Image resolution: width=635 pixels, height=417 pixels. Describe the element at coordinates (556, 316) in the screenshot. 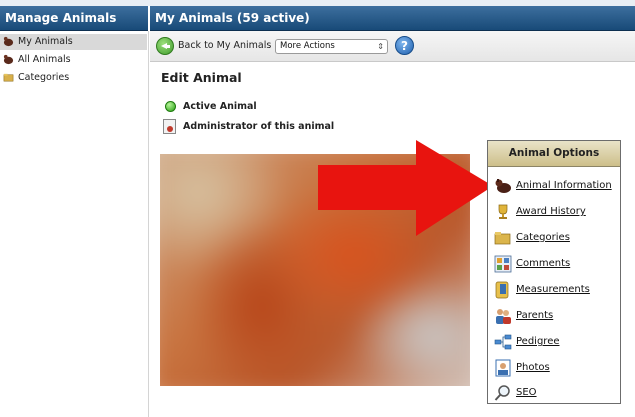

I see `option-parents: Parents` at that location.